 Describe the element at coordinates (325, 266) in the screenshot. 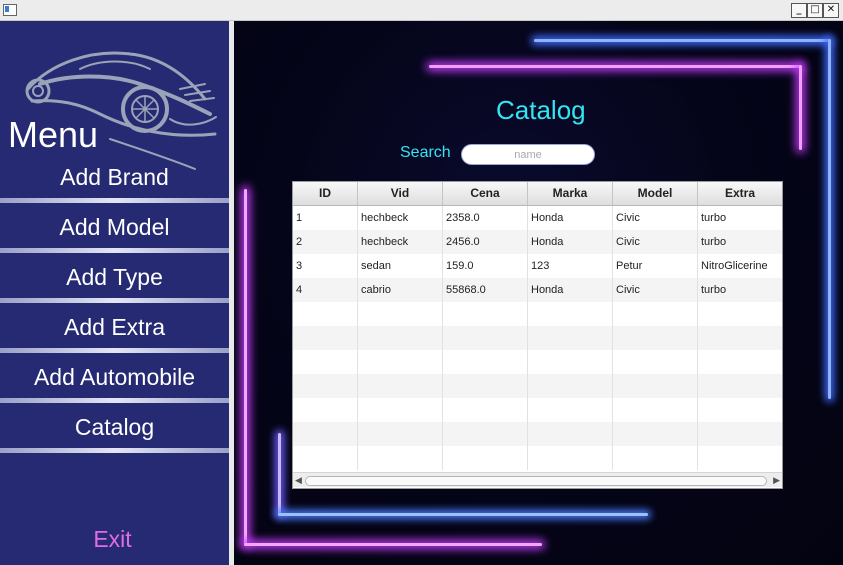

I see `cell-id: 3` at that location.